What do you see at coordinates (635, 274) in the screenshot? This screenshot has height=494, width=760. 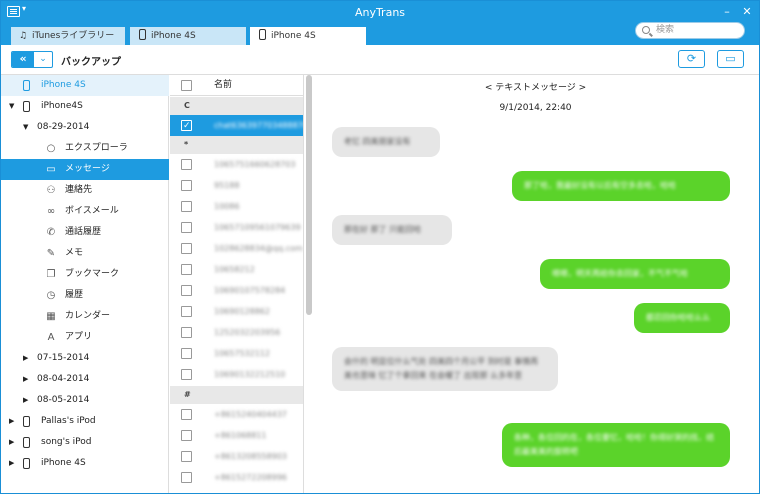 I see `message-bubble-outgoing: 嗯嗯，明天再给你去回家，不气不气哈` at bounding box center [635, 274].